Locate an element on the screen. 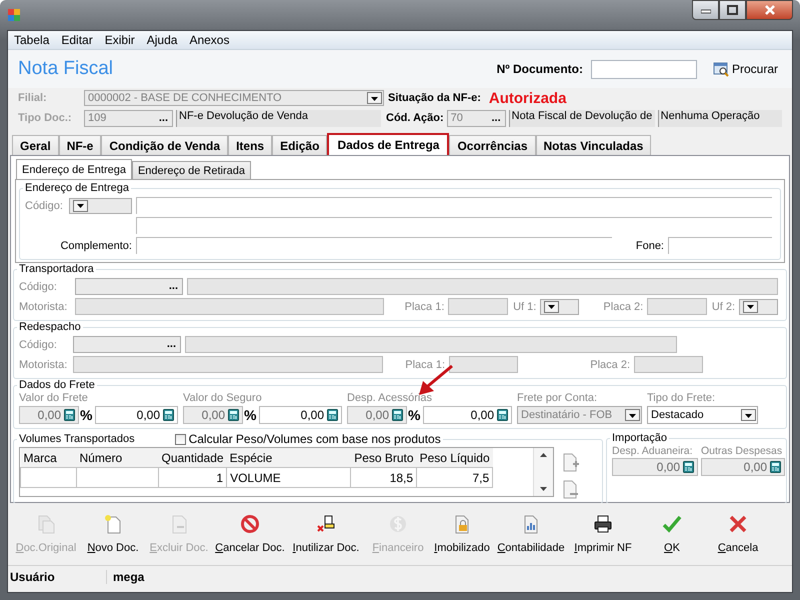  column-header: Marca is located at coordinates (48, 458).